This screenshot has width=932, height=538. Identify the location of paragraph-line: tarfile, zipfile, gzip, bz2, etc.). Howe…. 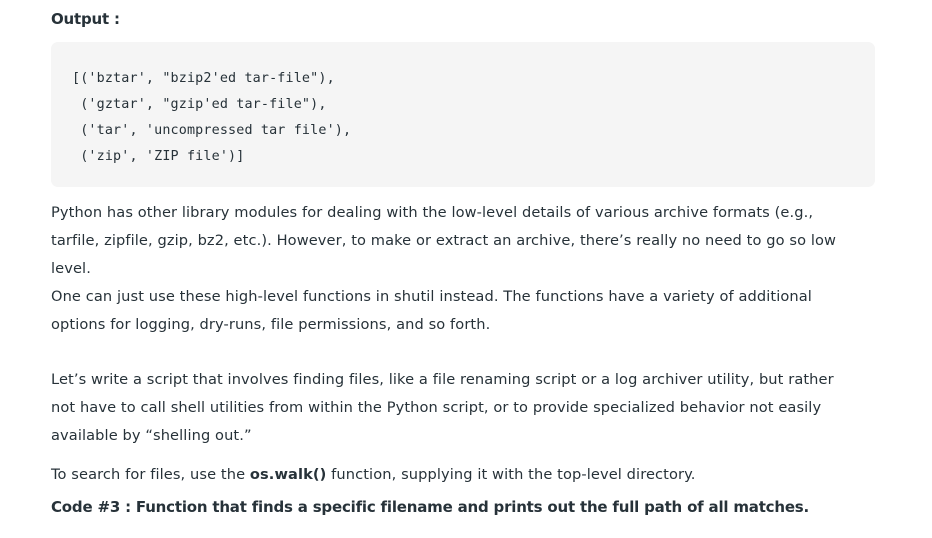
(444, 240).